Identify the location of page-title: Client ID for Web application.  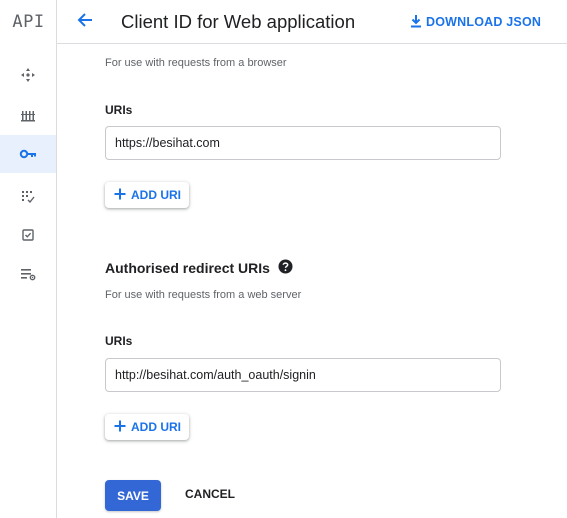
(238, 21).